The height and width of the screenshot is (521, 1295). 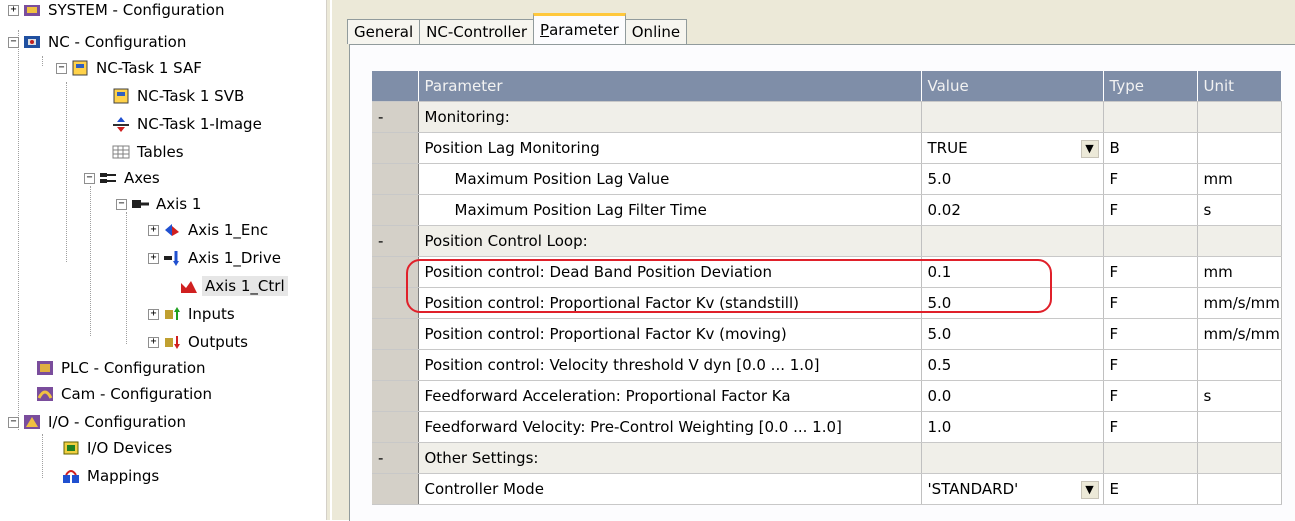 What do you see at coordinates (160, 204) in the screenshot?
I see `tree-item-axis-1: − Axis 1` at bounding box center [160, 204].